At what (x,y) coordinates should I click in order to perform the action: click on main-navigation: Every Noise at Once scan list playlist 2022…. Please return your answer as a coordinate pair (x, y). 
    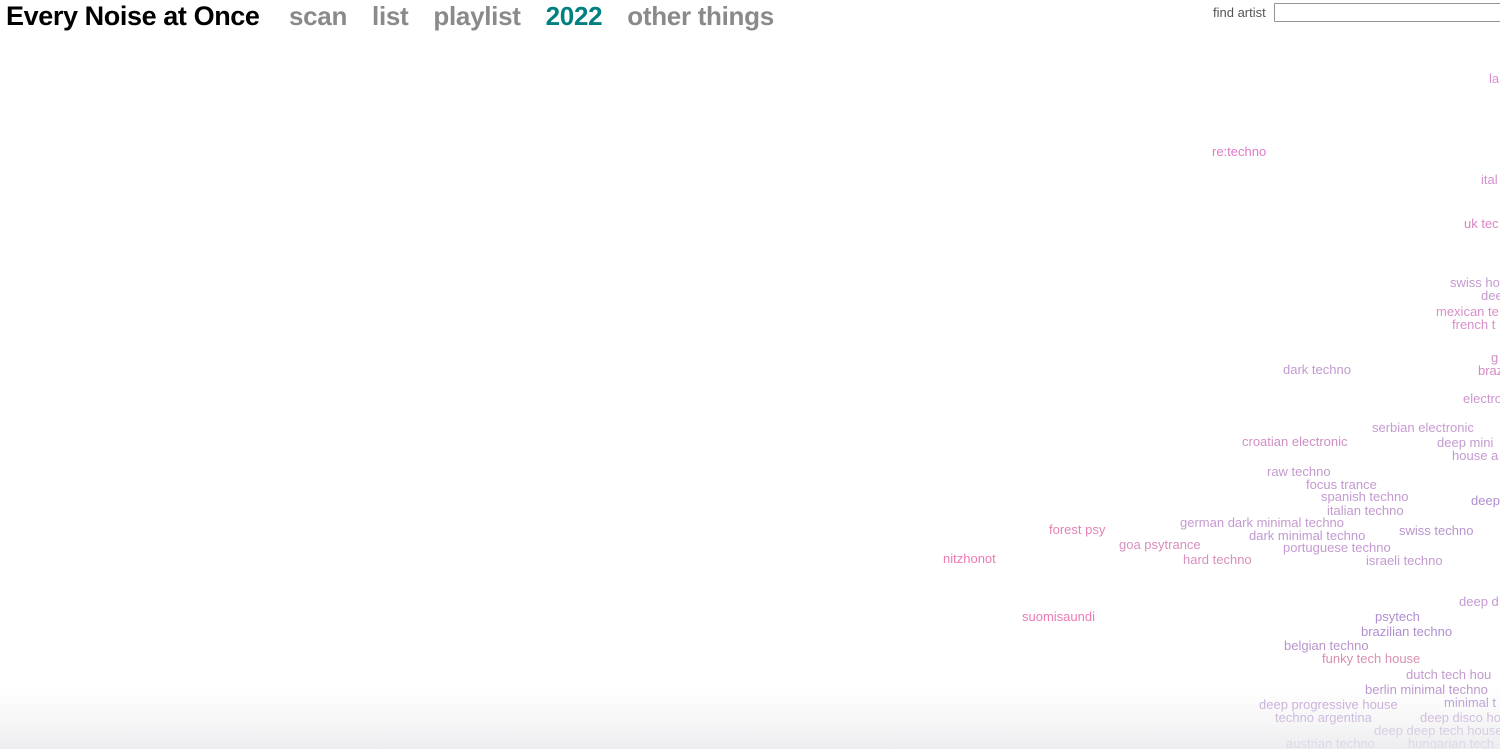
    Looking at the image, I should click on (390, 16).